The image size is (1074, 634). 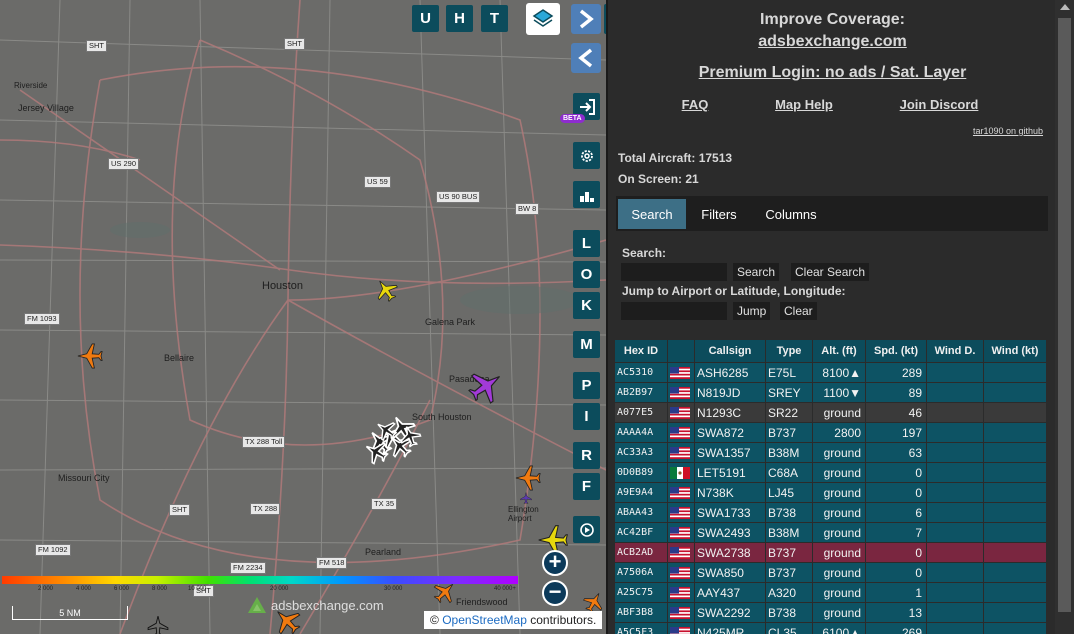 What do you see at coordinates (605, 19) in the screenshot?
I see `toggle-sidebar-button` at bounding box center [605, 19].